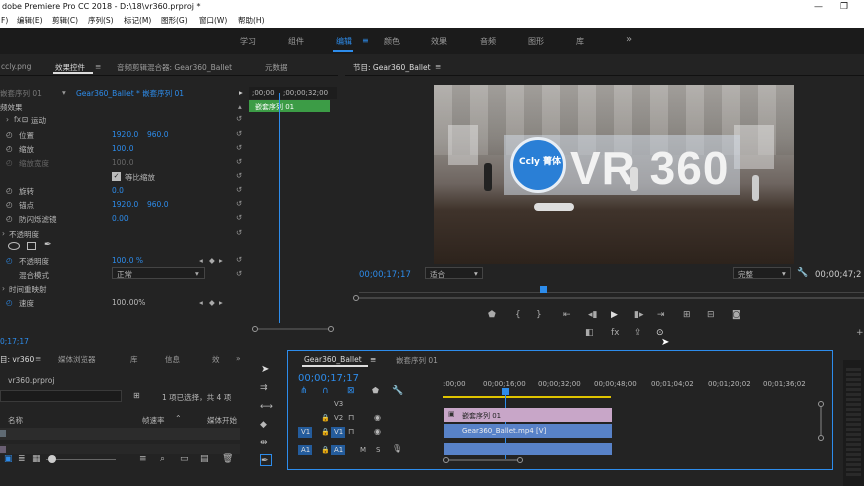 The image size is (864, 486). What do you see at coordinates (304, 391) in the screenshot?
I see `snap-icon: ⋔` at bounding box center [304, 391].